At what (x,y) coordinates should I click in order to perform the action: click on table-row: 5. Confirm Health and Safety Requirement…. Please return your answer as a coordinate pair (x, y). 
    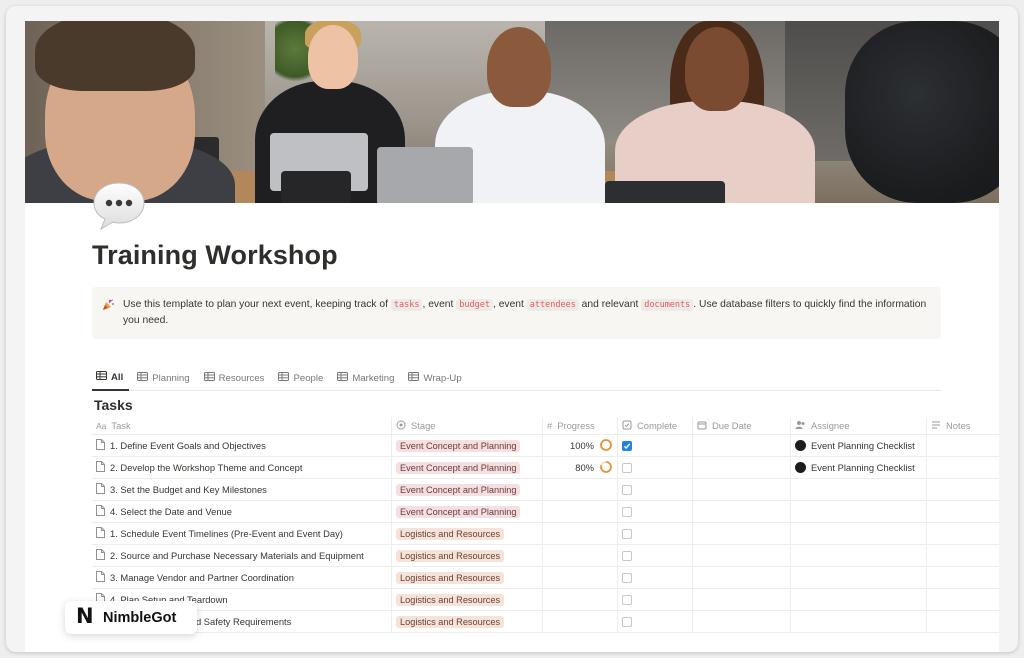
    Looking at the image, I should click on (545, 622).